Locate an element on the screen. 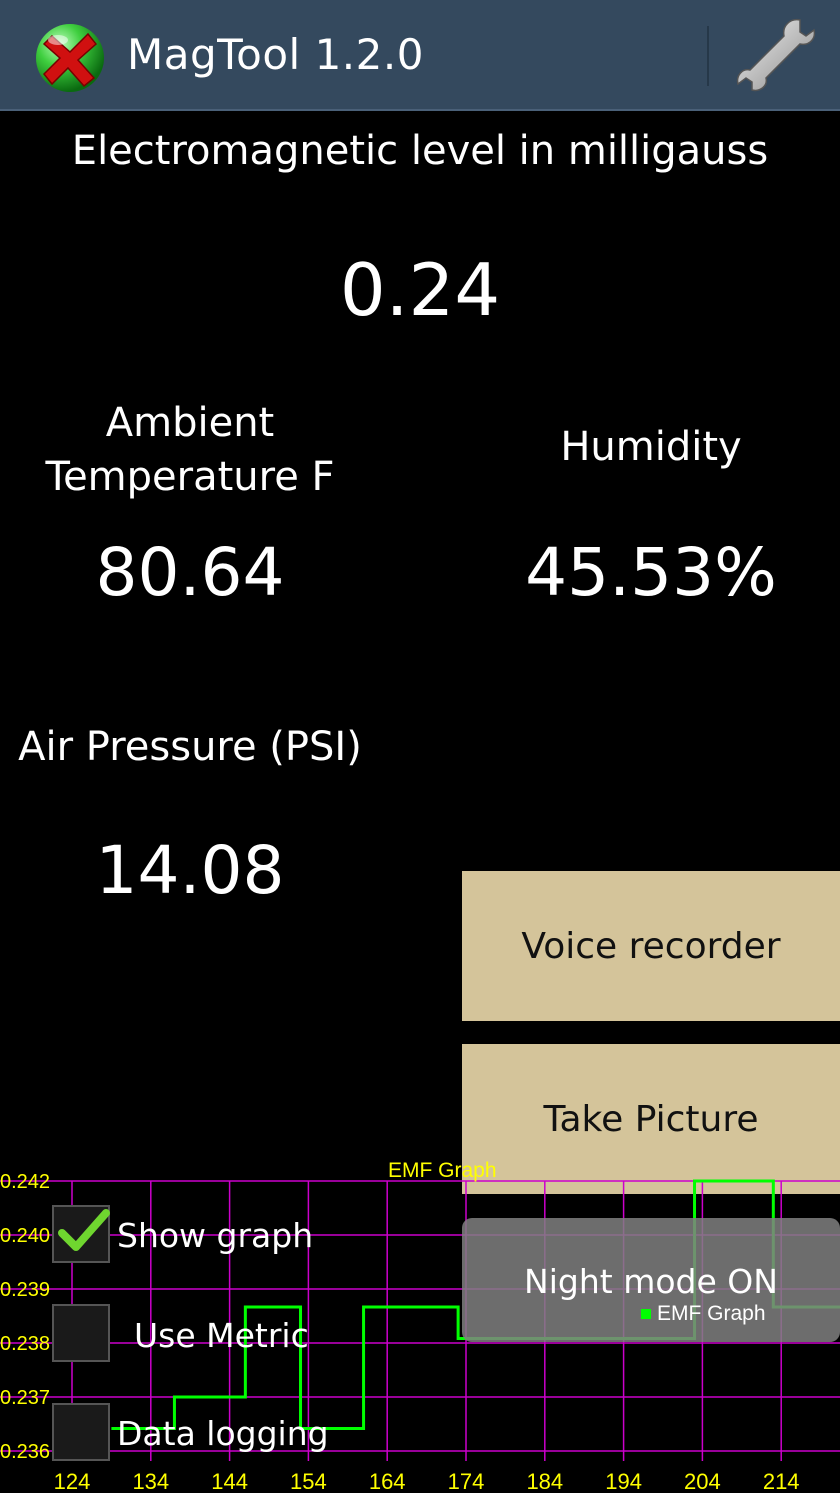  temperature-label-line2: Temperature F is located at coordinates (190, 477).